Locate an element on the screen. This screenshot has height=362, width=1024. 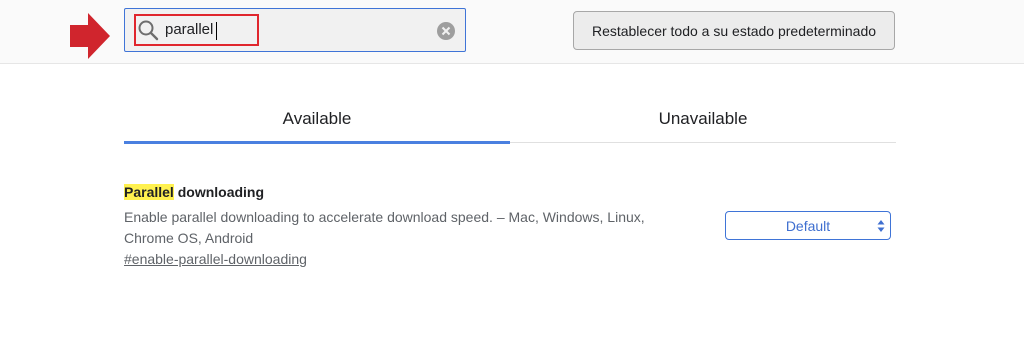
chevron-updown-icon is located at coordinates (881, 226).